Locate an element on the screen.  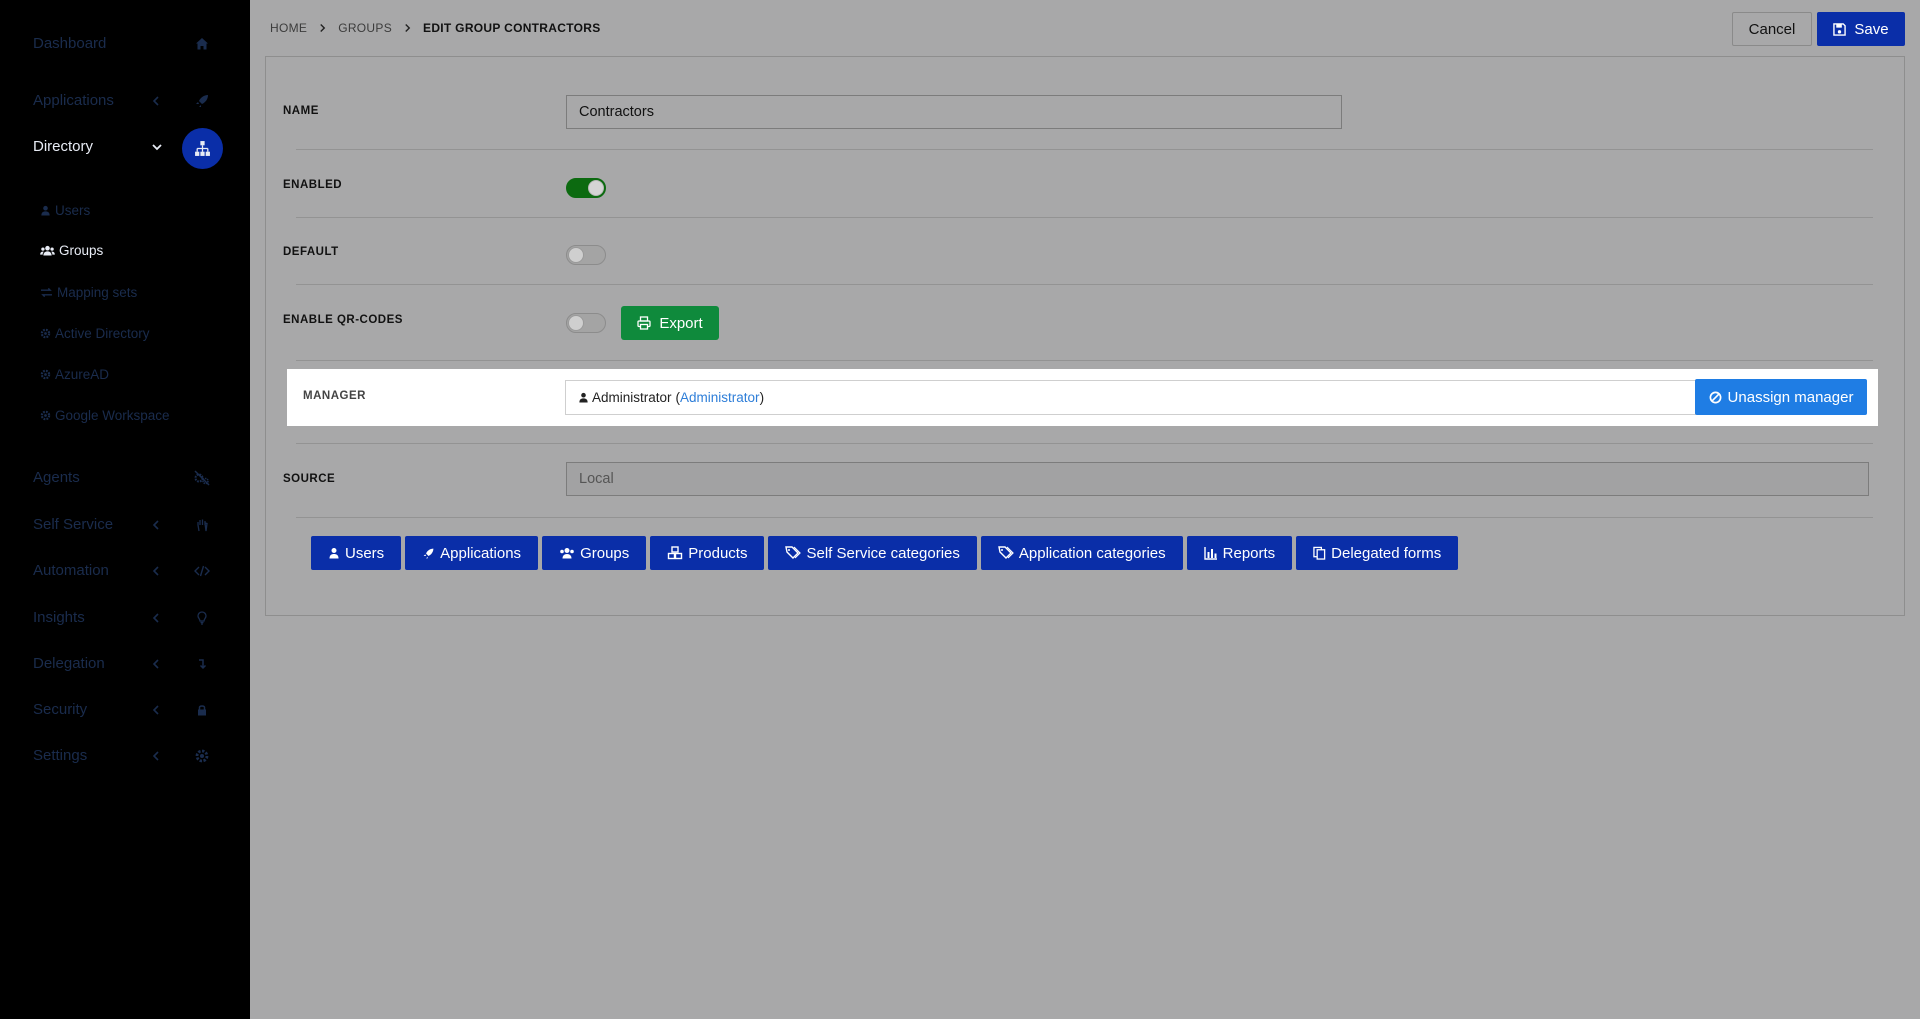
ban-icon is located at coordinates (1715, 397).